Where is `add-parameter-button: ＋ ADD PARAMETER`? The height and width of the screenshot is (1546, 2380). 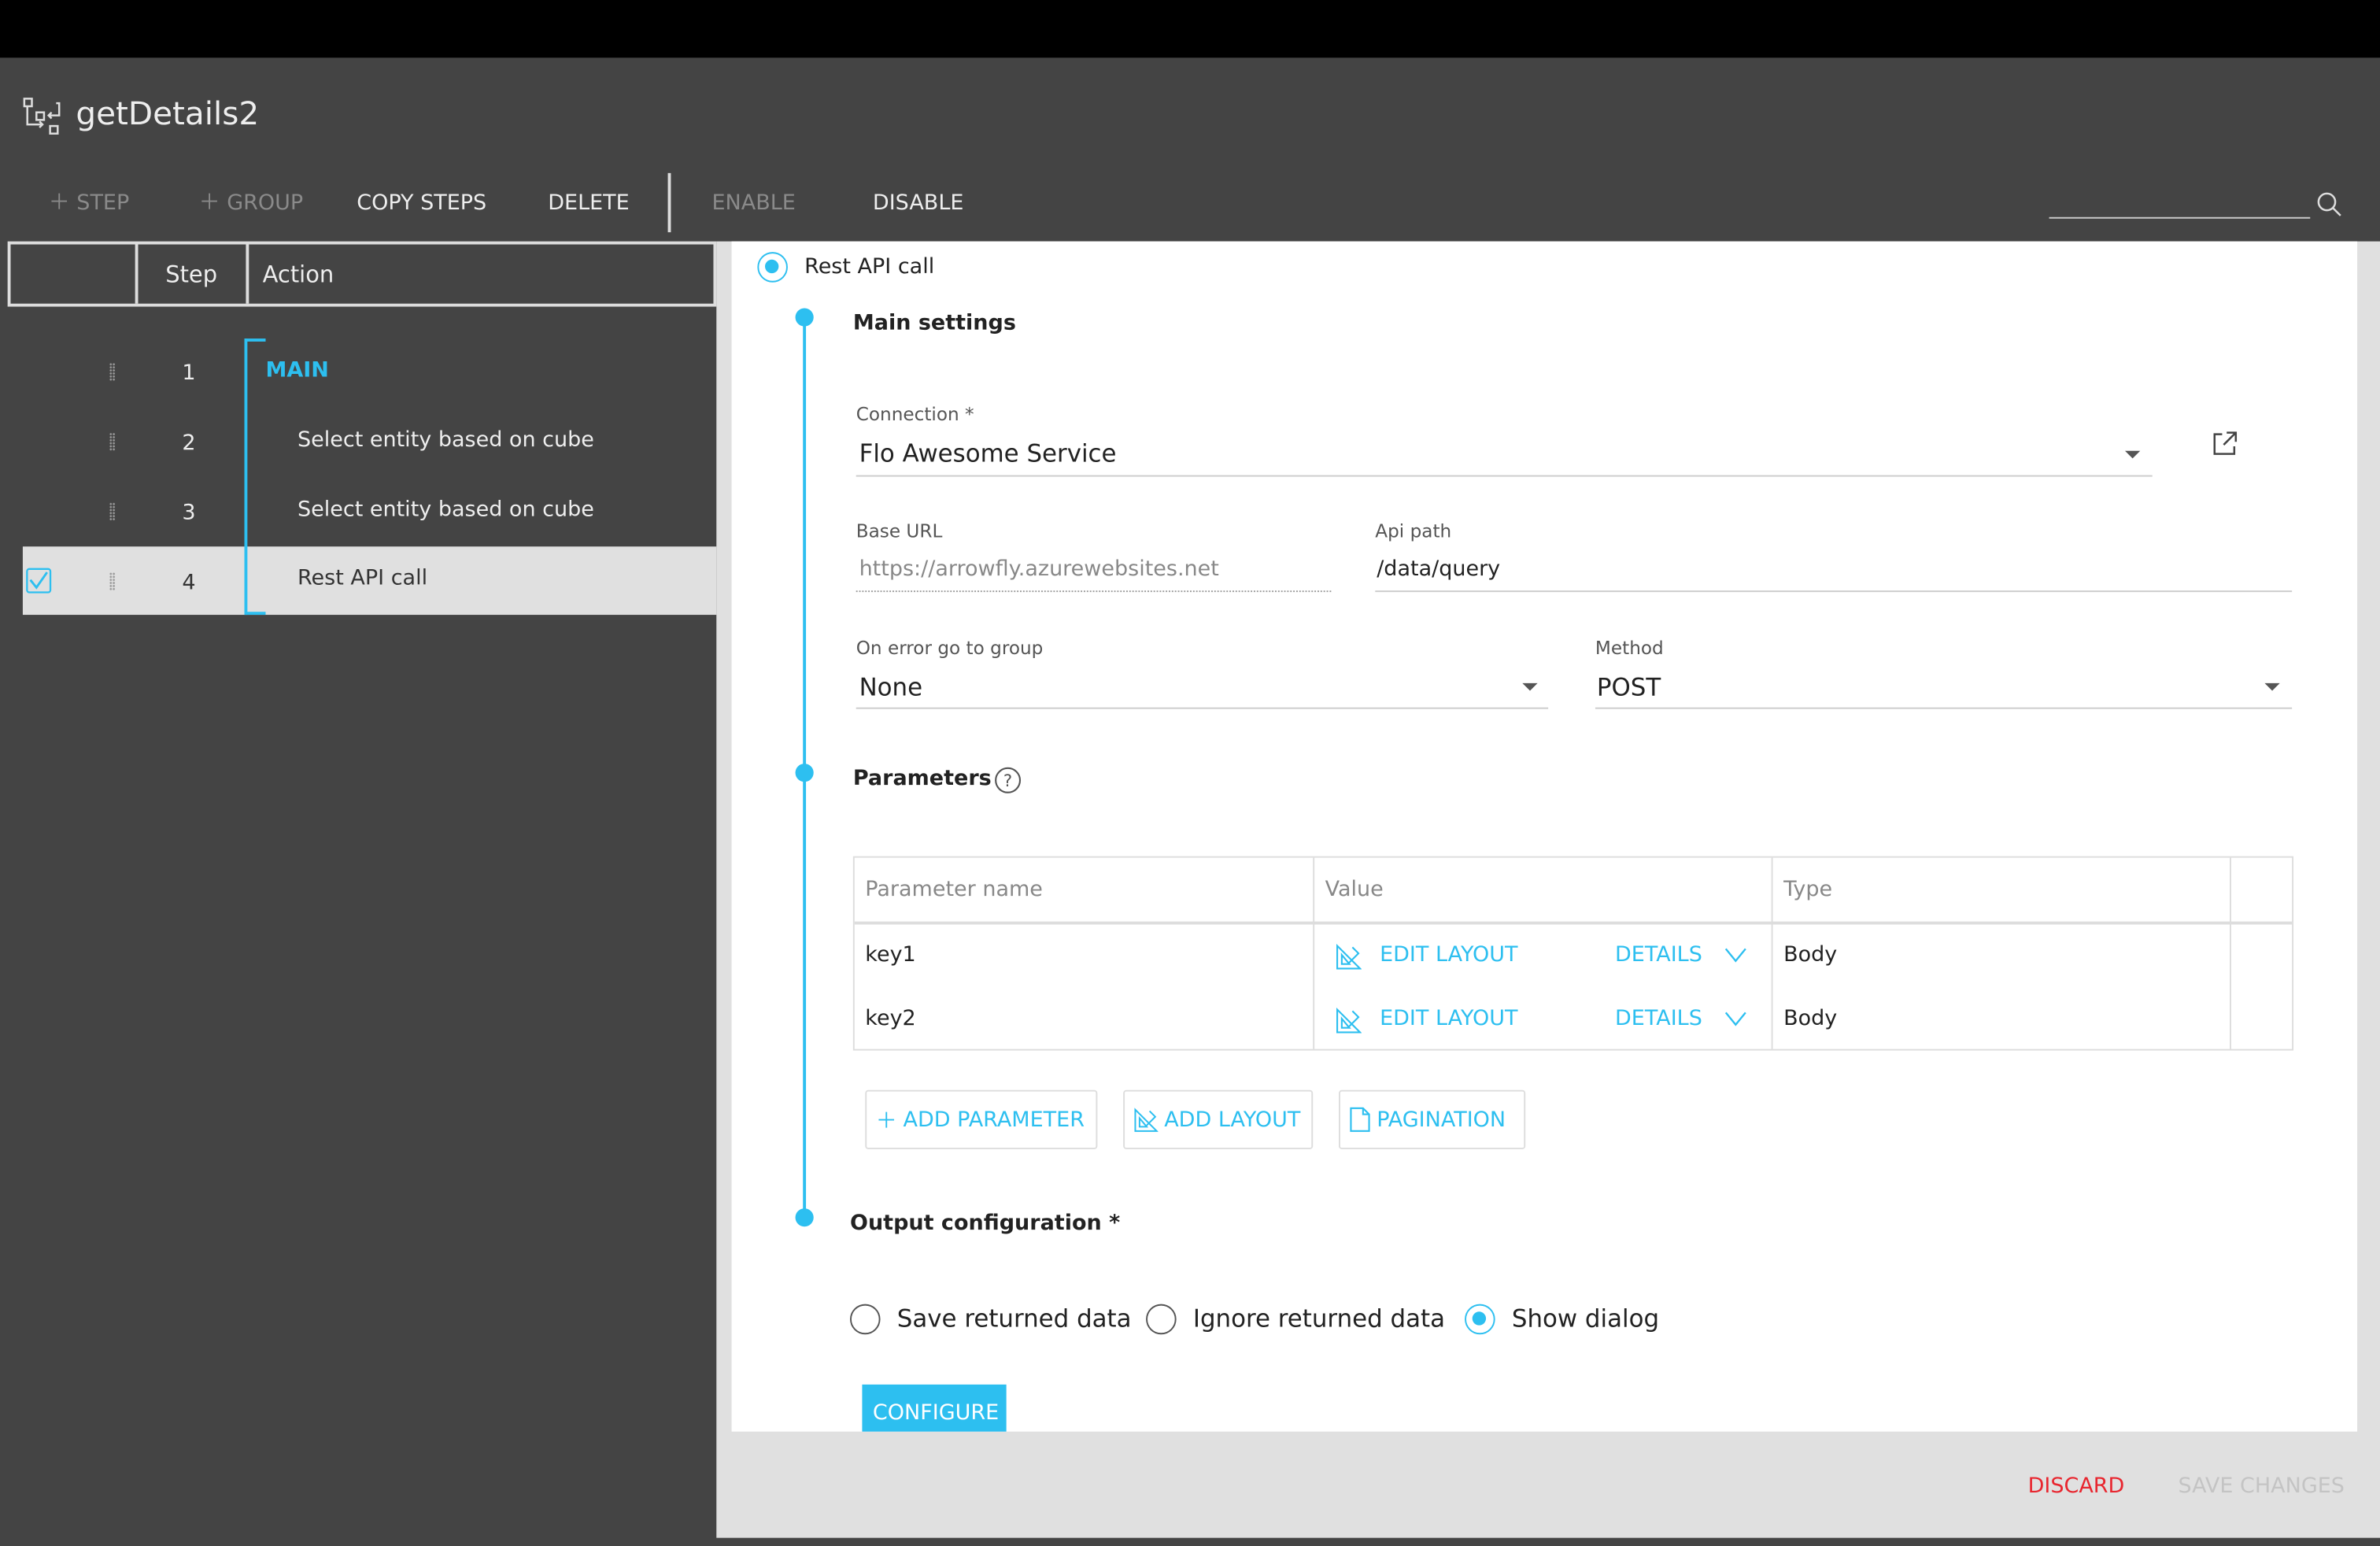 add-parameter-button: ＋ ADD PARAMETER is located at coordinates (981, 1119).